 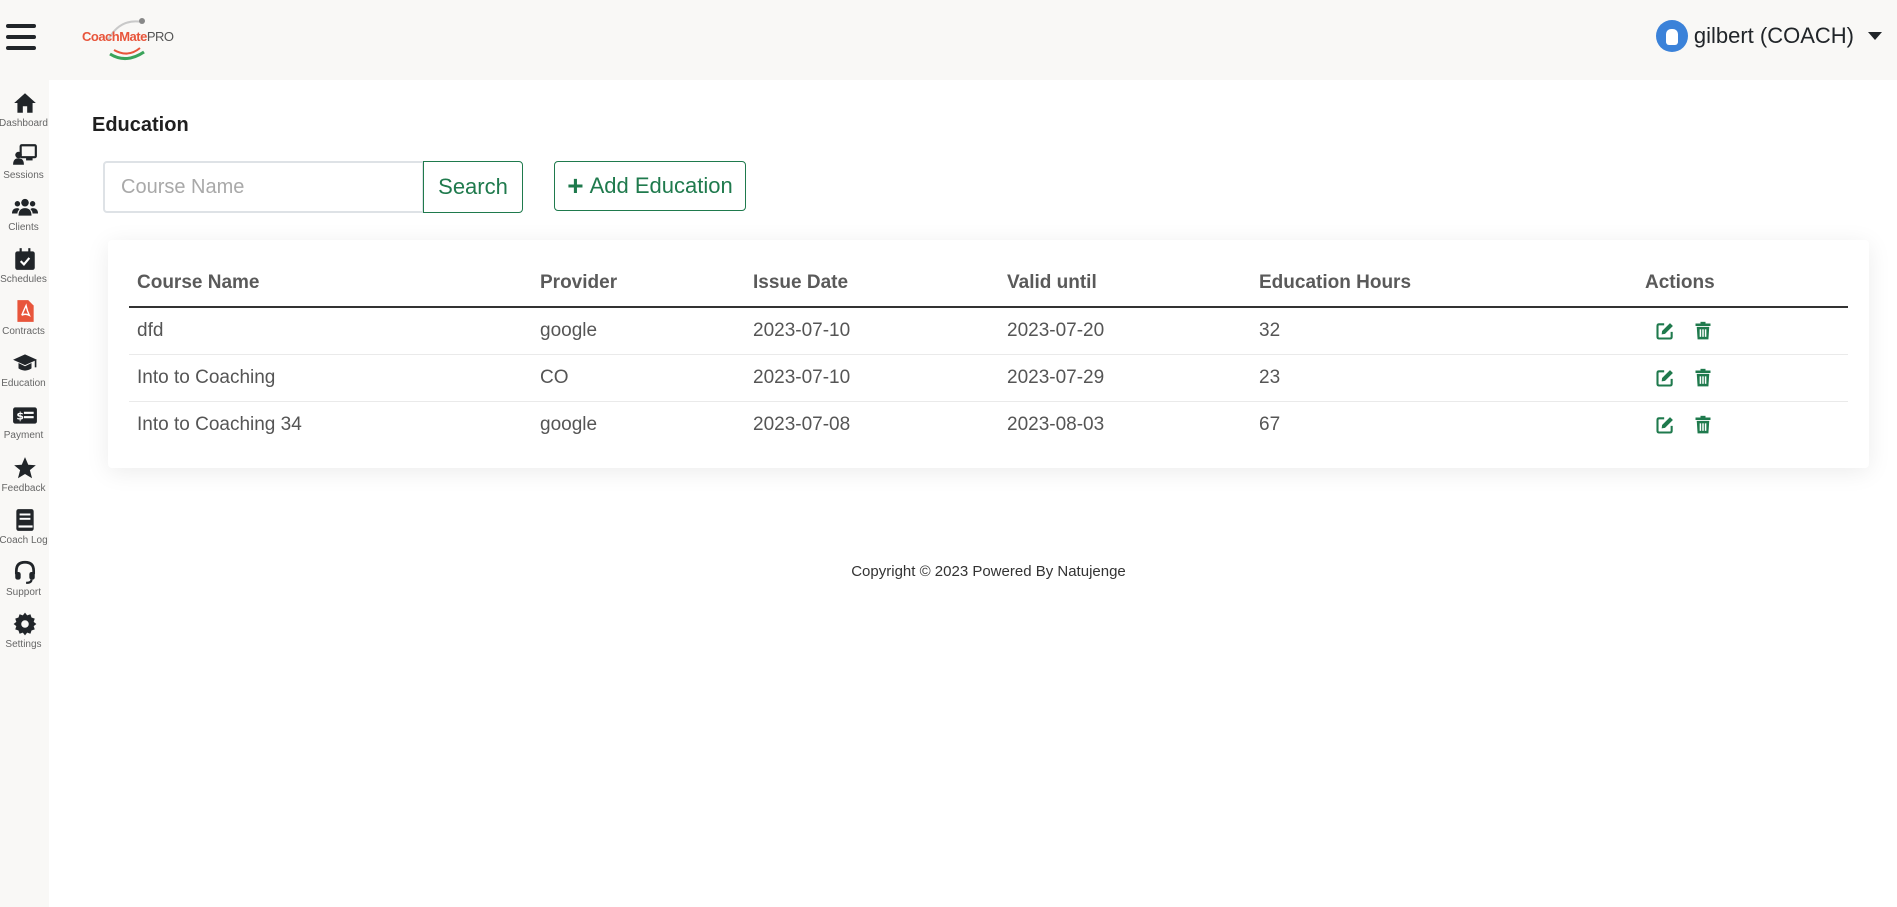 What do you see at coordinates (1125, 331) in the screenshot?
I see `valid-until-cell: 2023-07-20` at bounding box center [1125, 331].